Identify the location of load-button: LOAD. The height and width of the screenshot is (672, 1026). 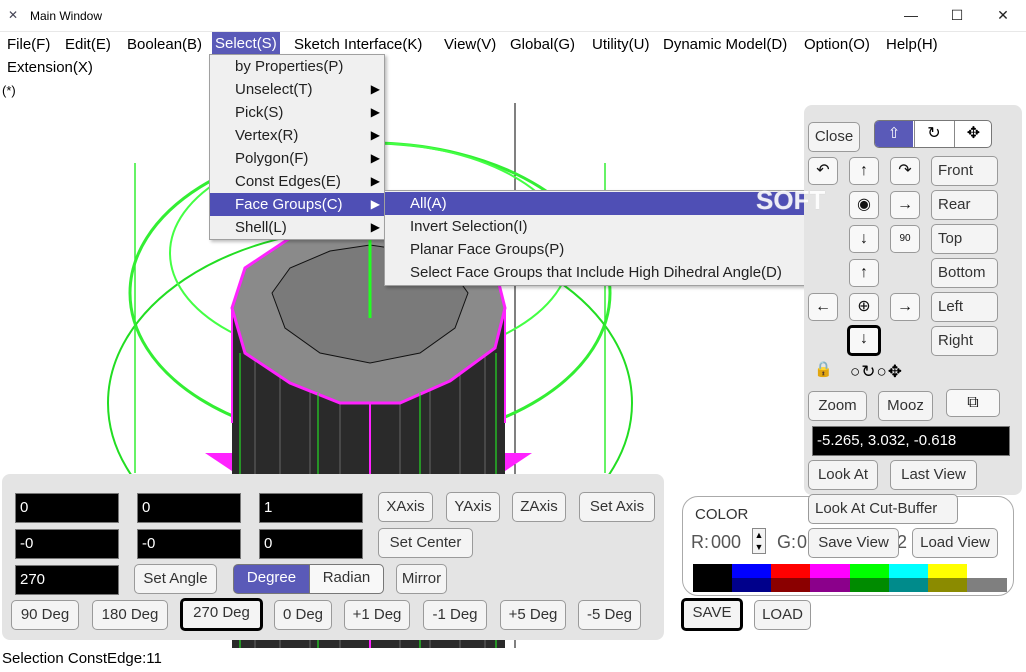
(782, 615).